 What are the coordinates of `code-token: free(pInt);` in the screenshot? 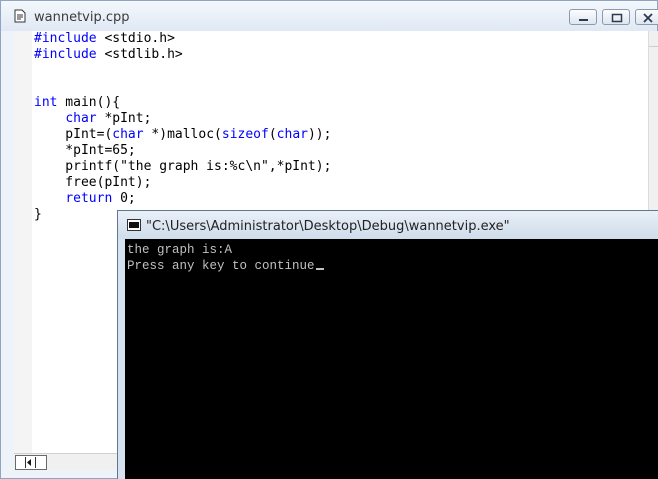 It's located at (93, 182).